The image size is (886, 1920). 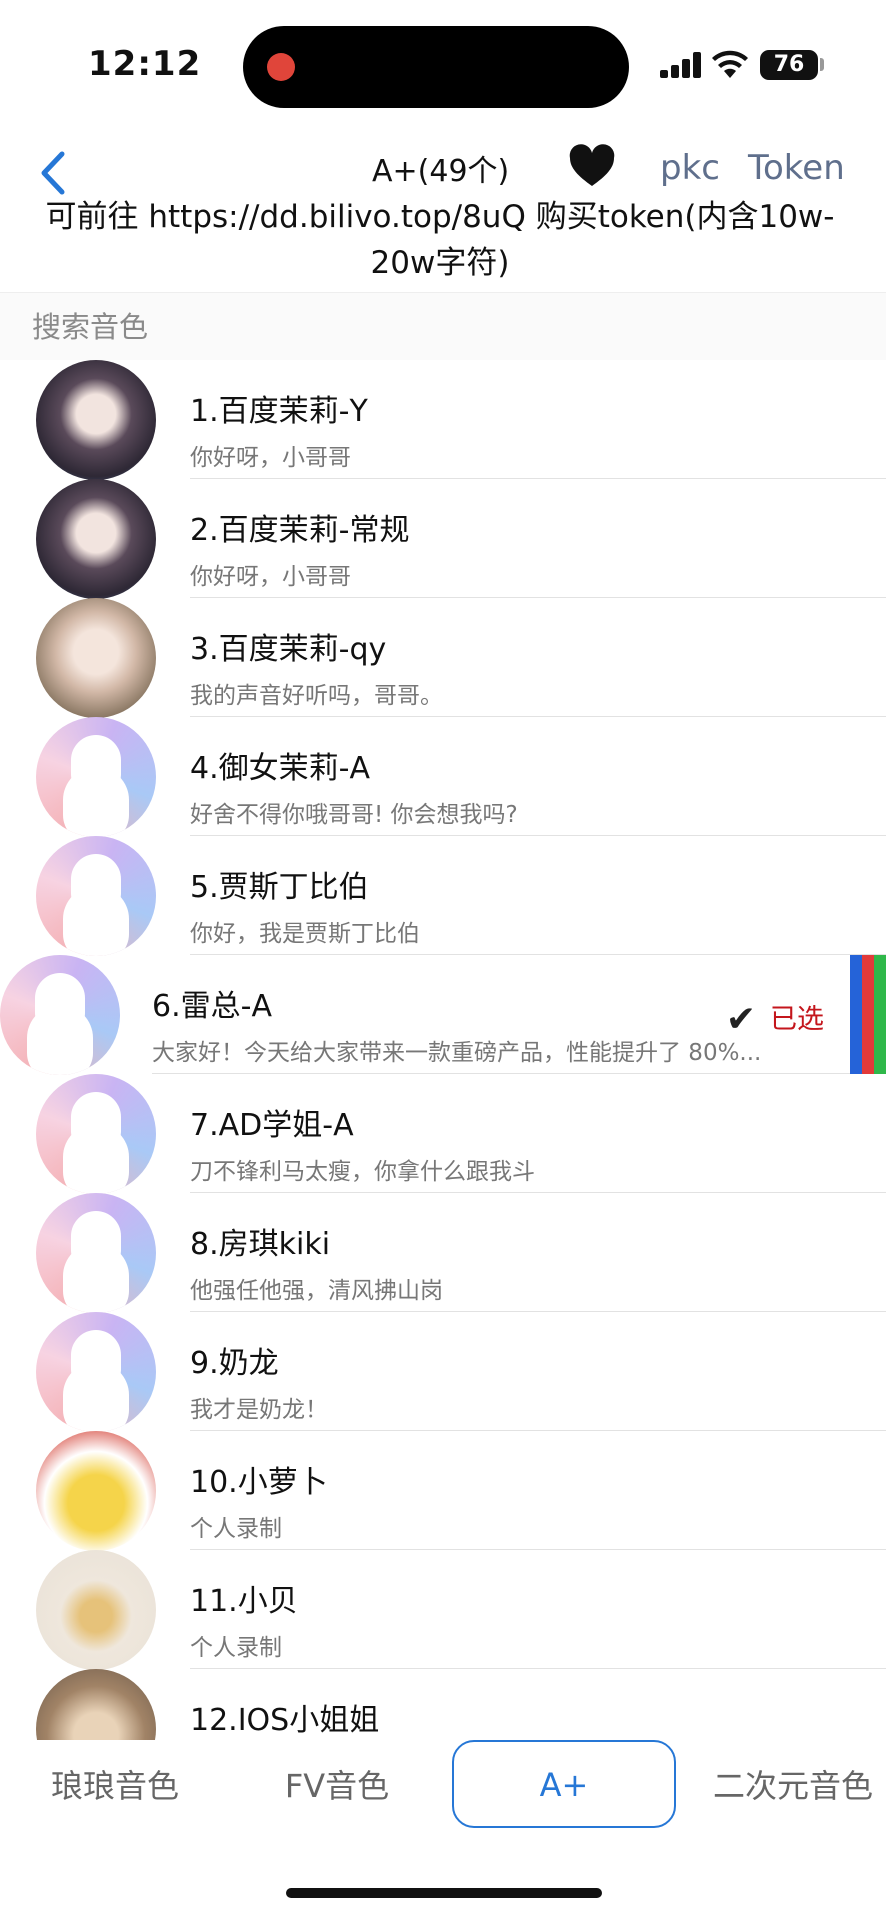 What do you see at coordinates (244, 1601) in the screenshot?
I see `voice-title: 11.小贝` at bounding box center [244, 1601].